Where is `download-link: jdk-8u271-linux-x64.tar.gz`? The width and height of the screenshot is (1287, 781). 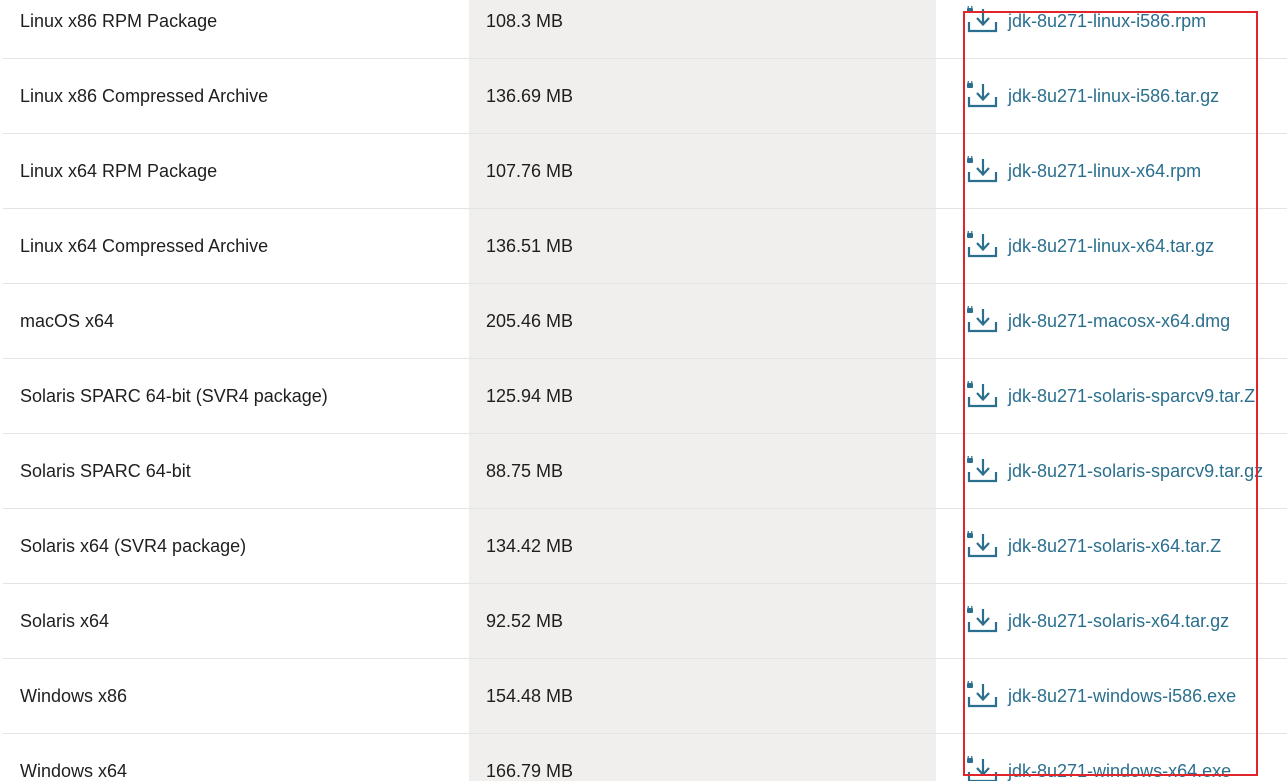
download-link: jdk-8u271-linux-x64.tar.gz is located at coordinates (1090, 245).